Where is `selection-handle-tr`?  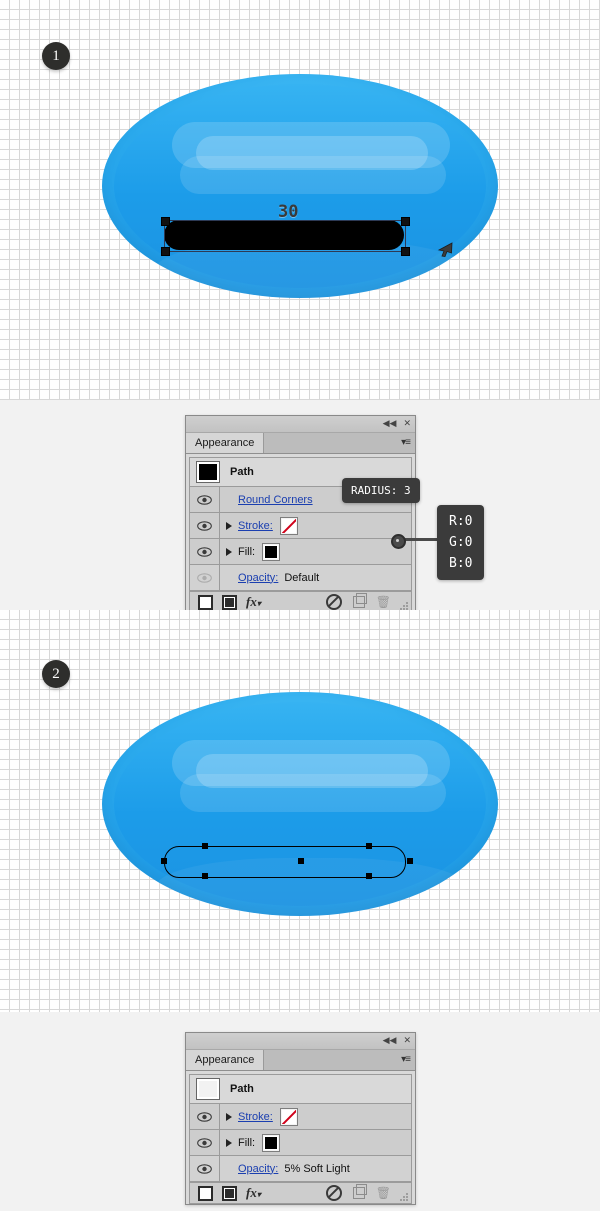 selection-handle-tr is located at coordinates (405, 221).